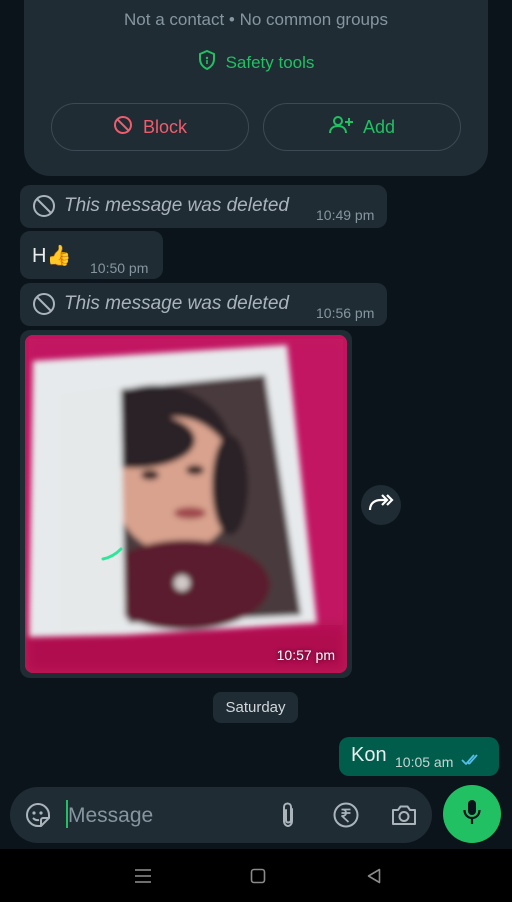  What do you see at coordinates (119, 268) in the screenshot?
I see `message-time: 10:50 pm` at bounding box center [119, 268].